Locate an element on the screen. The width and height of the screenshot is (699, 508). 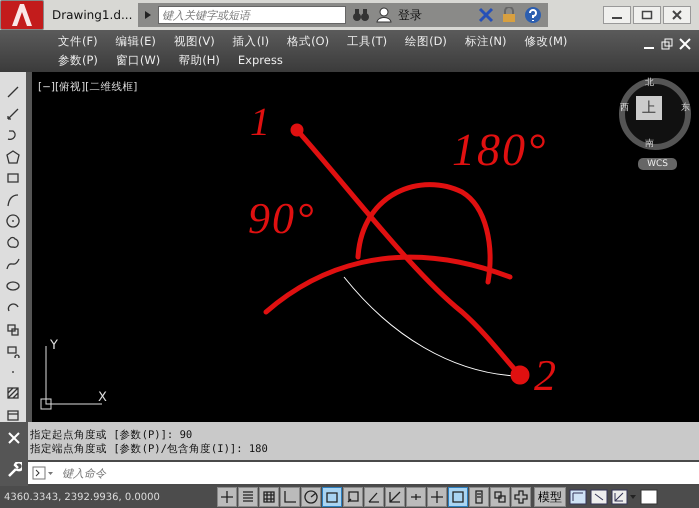
binoculars-icon is located at coordinates (361, 15).